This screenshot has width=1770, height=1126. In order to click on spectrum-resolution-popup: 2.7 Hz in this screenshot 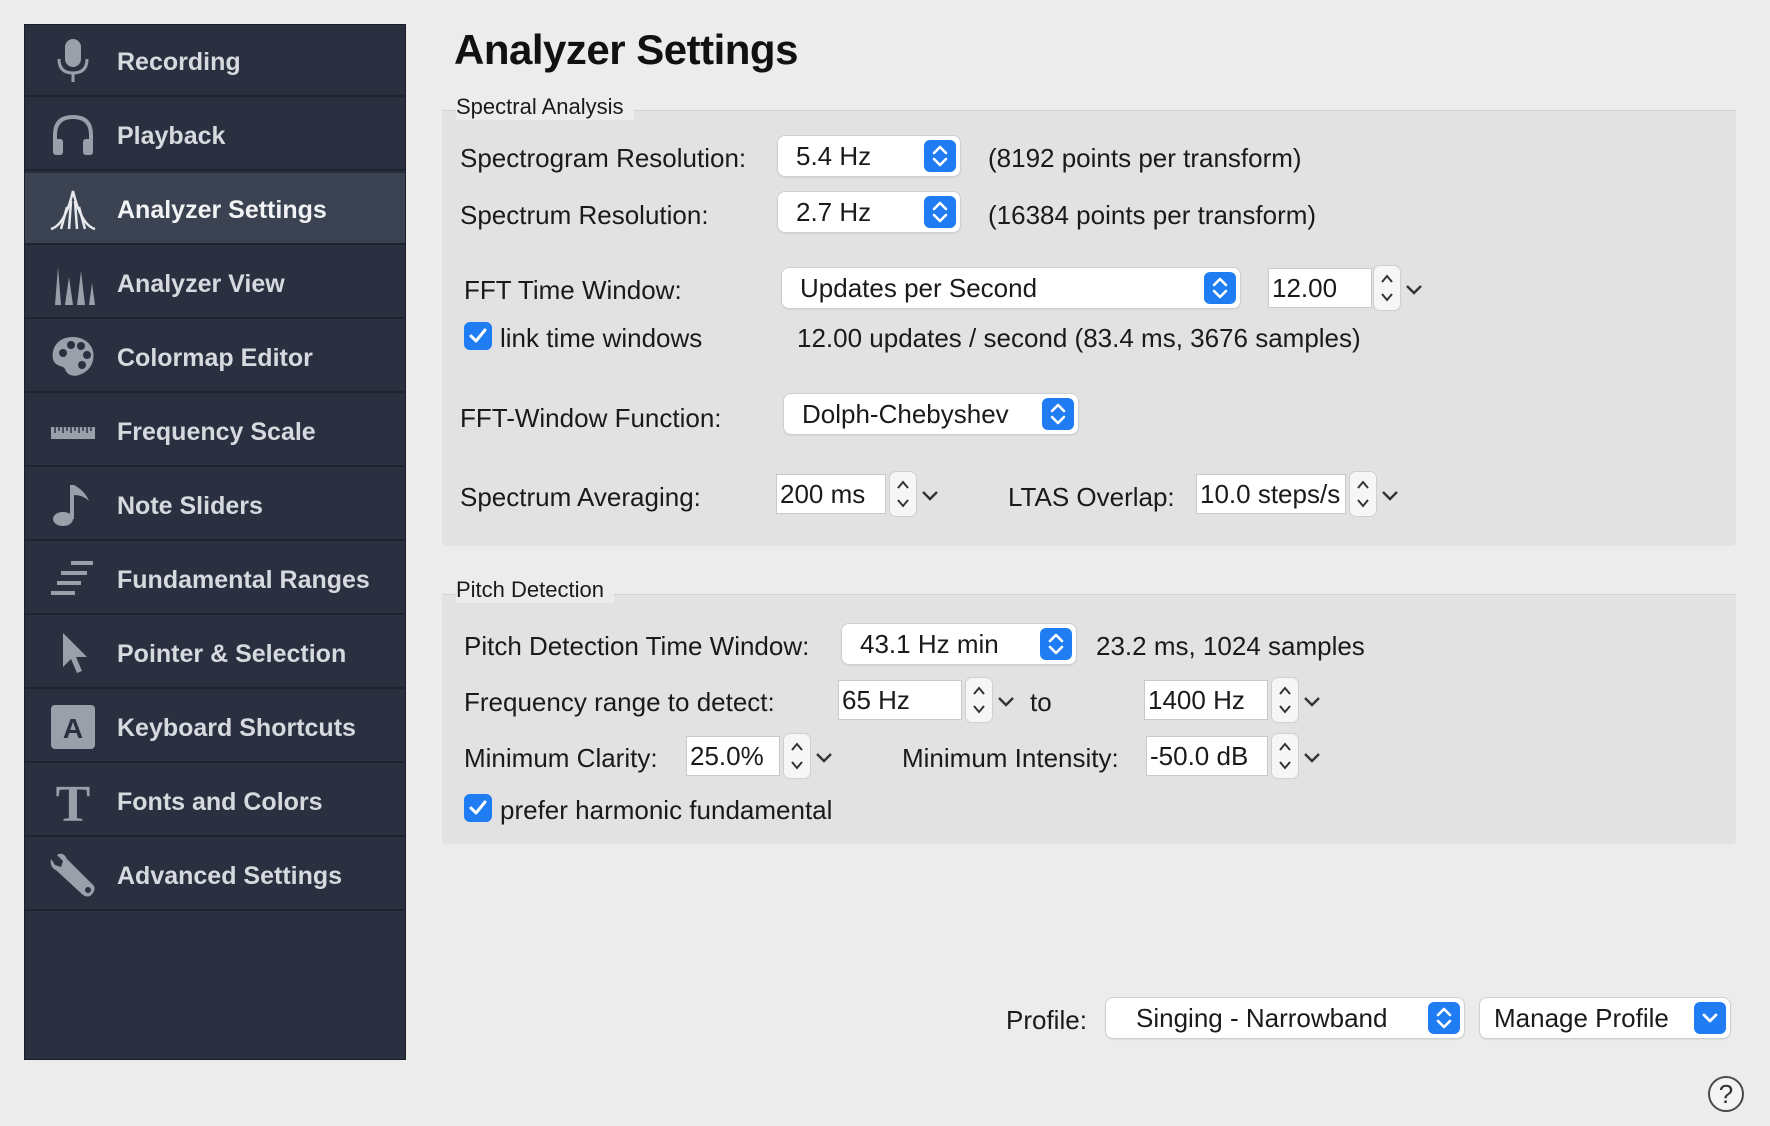, I will do `click(869, 212)`.